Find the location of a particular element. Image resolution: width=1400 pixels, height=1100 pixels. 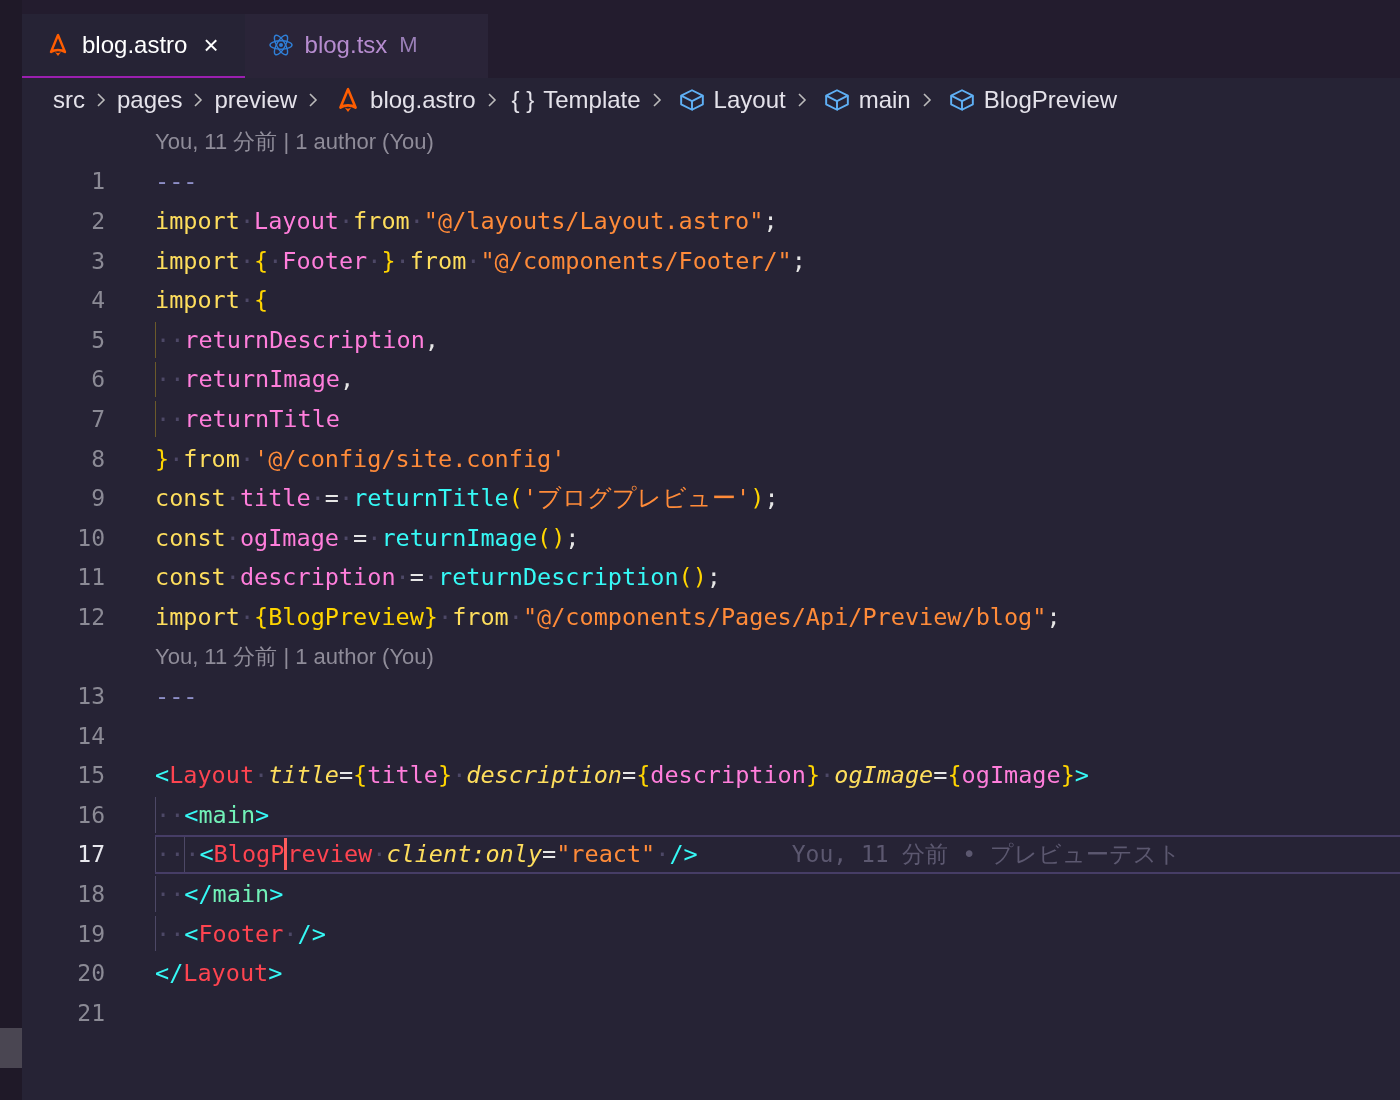

code-line: ··<Footer·/> is located at coordinates (240, 933).